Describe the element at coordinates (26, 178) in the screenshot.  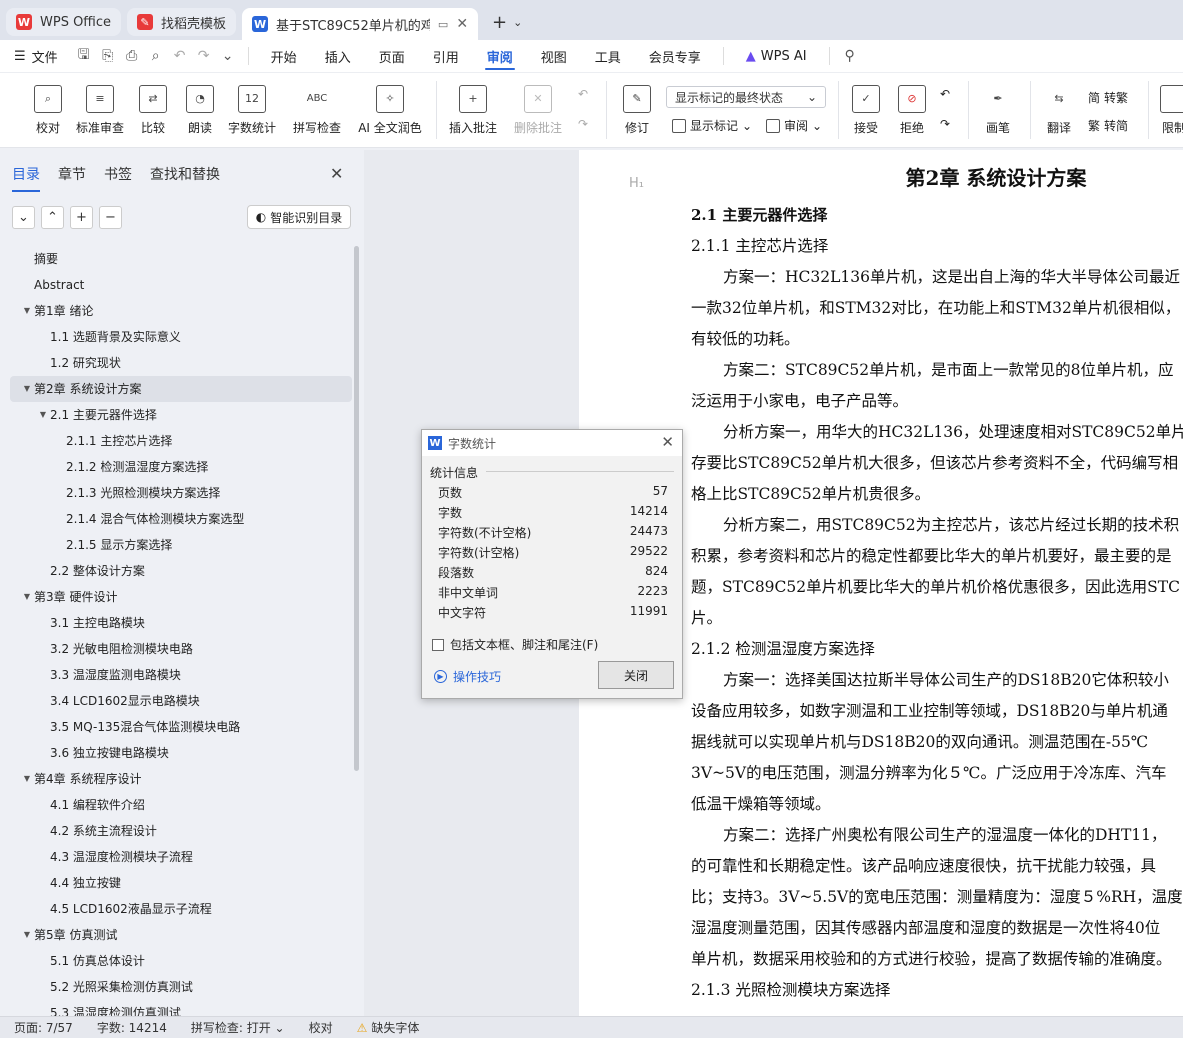
I see `tab-toc: 目录` at that location.